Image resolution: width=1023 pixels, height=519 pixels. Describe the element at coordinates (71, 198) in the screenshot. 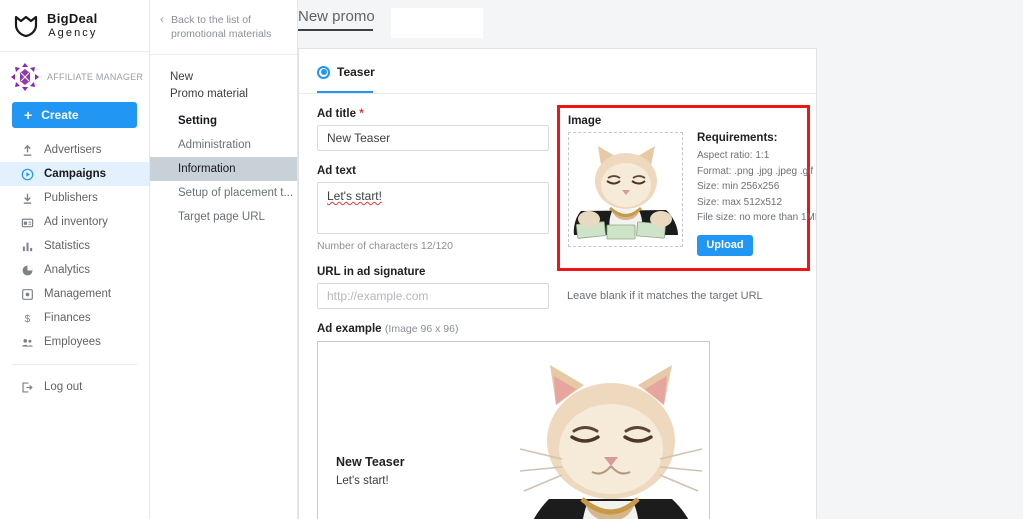

I see `sidebar-item-label: Publishers` at that location.